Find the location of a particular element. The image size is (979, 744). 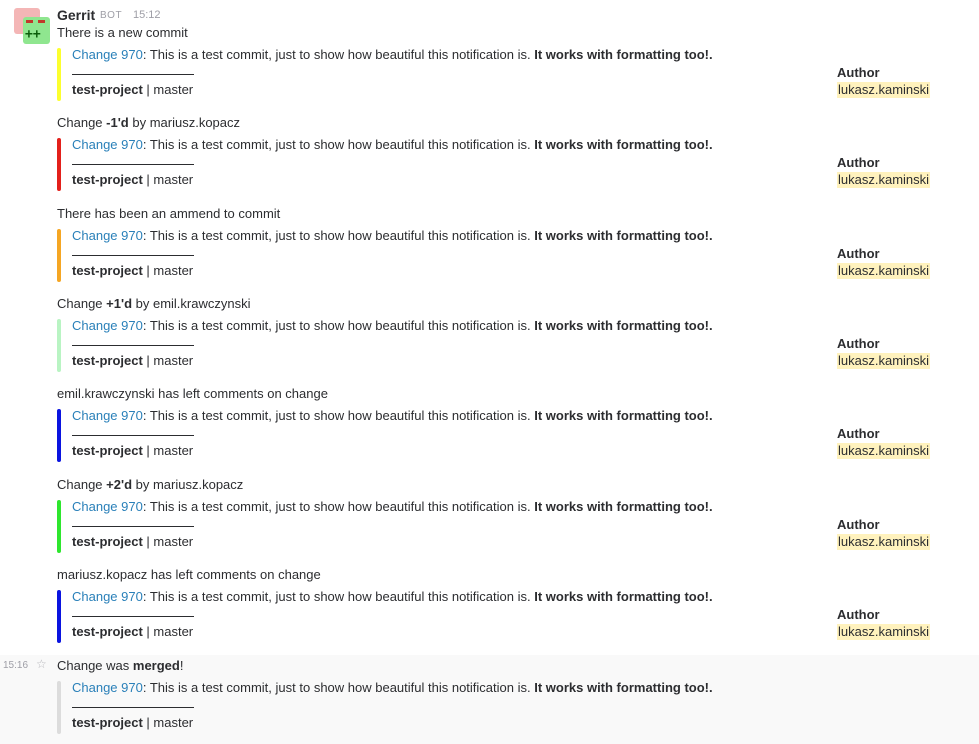

notification-intro: Change +1'd by emil.krawczynski is located at coordinates (153, 304).